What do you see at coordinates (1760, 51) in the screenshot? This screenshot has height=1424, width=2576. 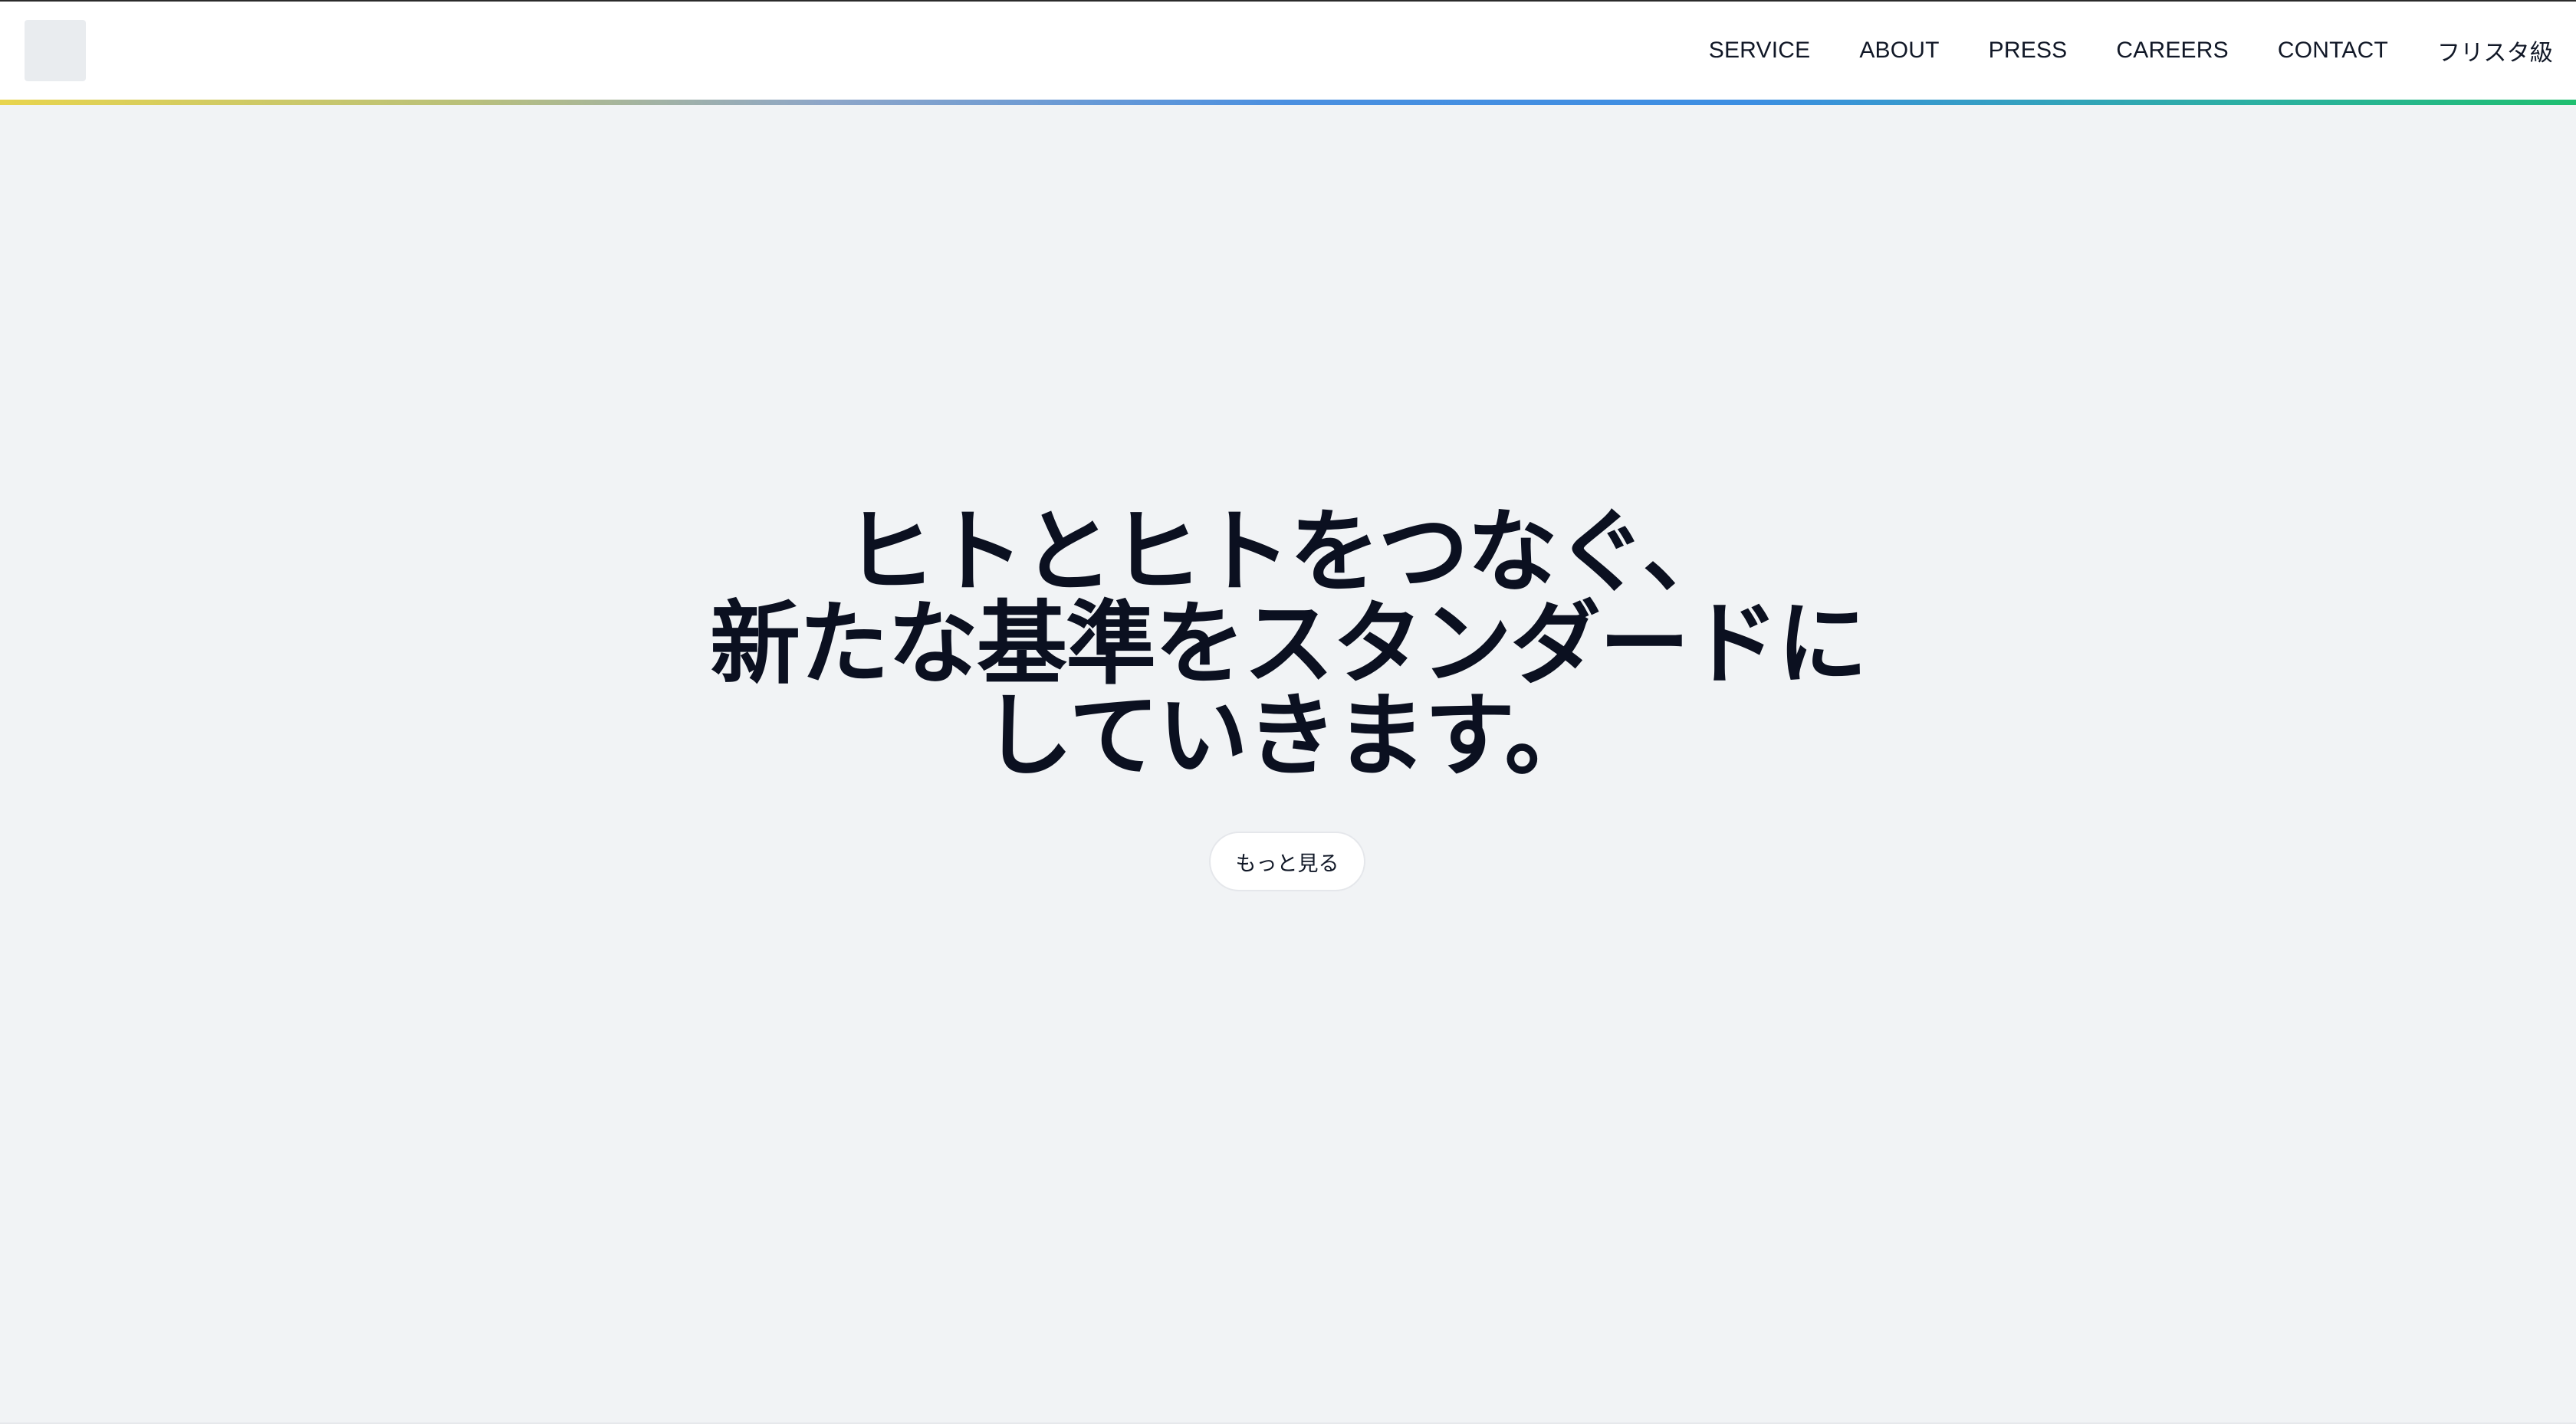 I see `nav-item-service: SERVICE` at bounding box center [1760, 51].